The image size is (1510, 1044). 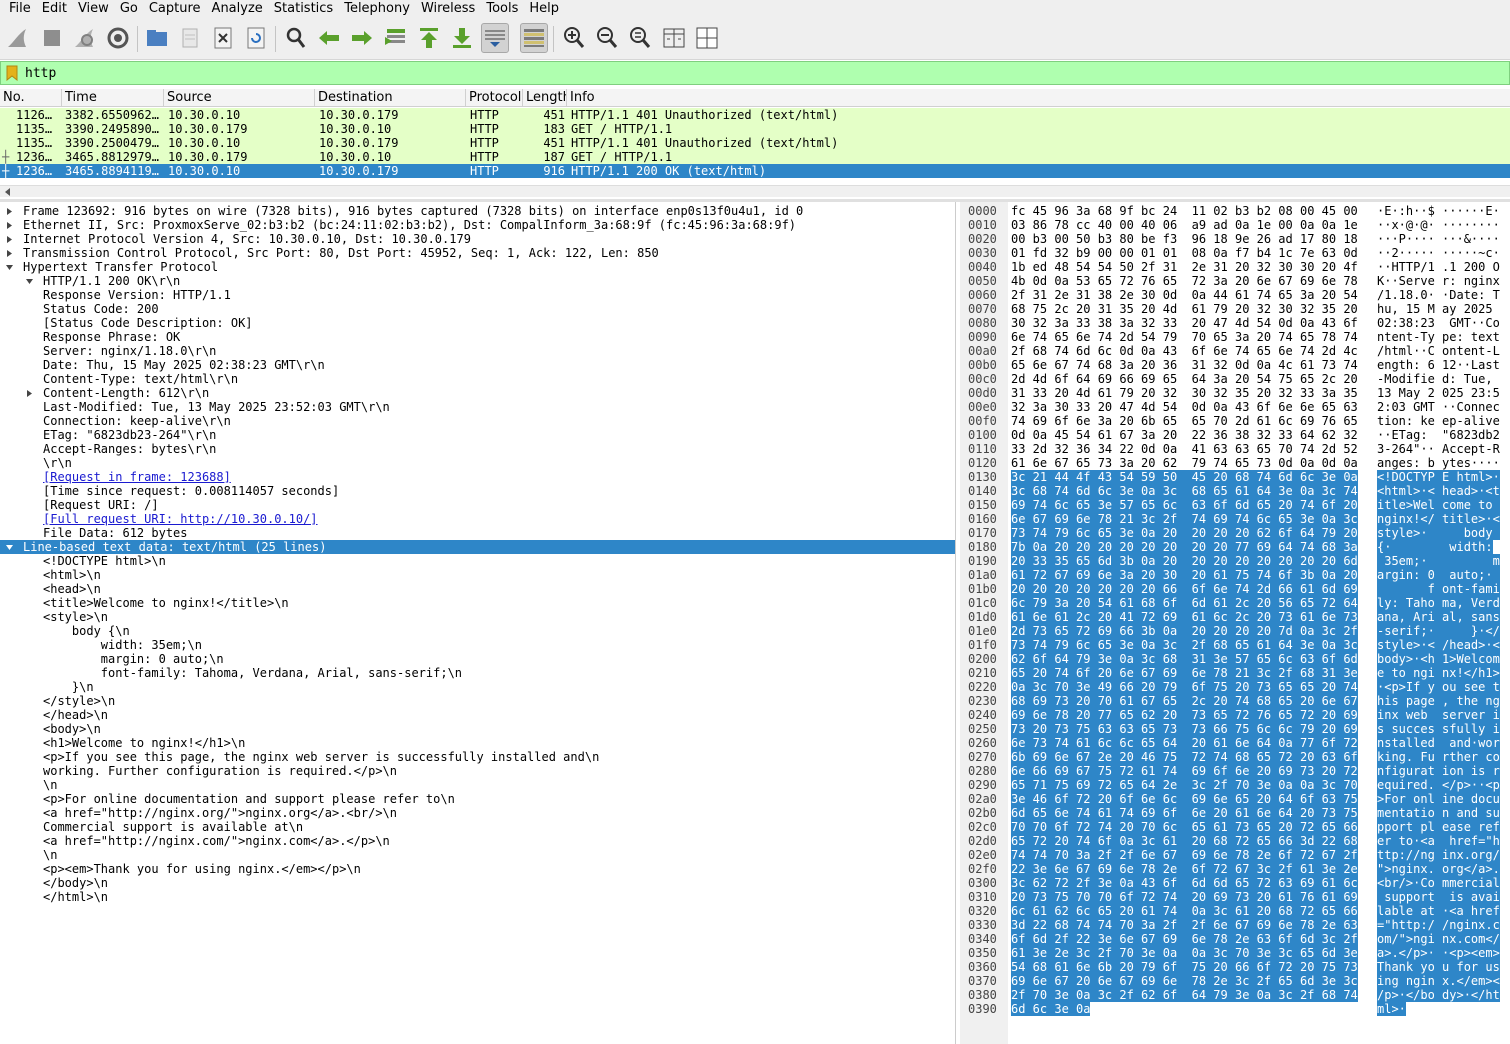 I want to click on detail-row: Content-Length: 612\r\n, so click(x=477, y=393).